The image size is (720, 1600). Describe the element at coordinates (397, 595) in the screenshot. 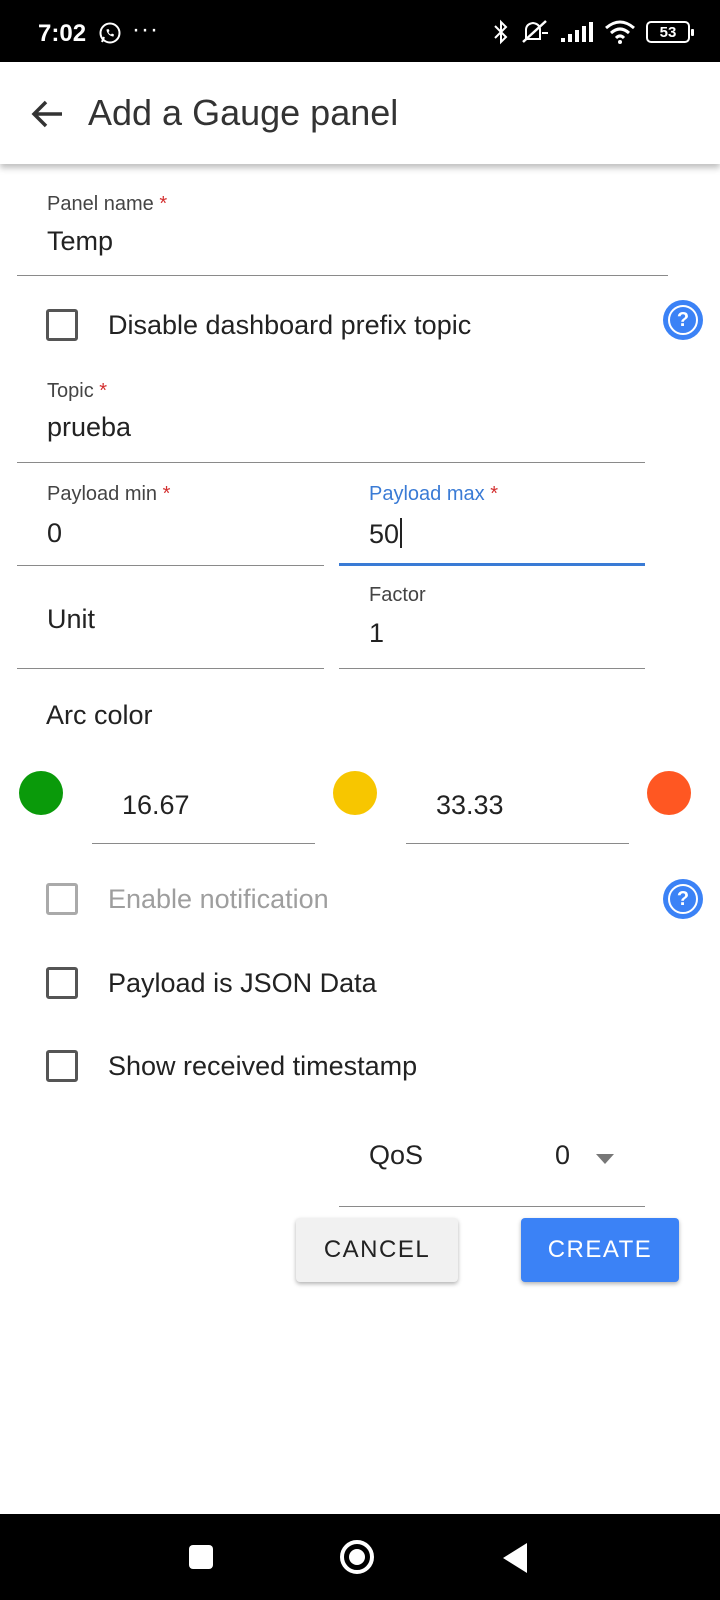

I see `factor-label: Factor` at that location.